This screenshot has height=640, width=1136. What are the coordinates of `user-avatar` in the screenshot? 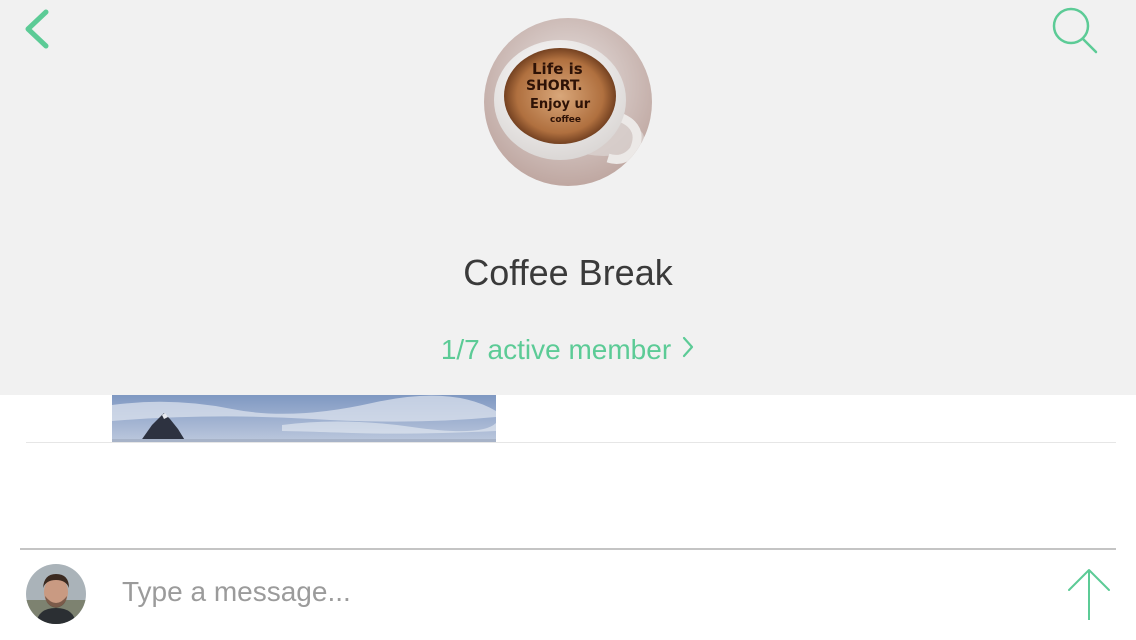 It's located at (56, 594).